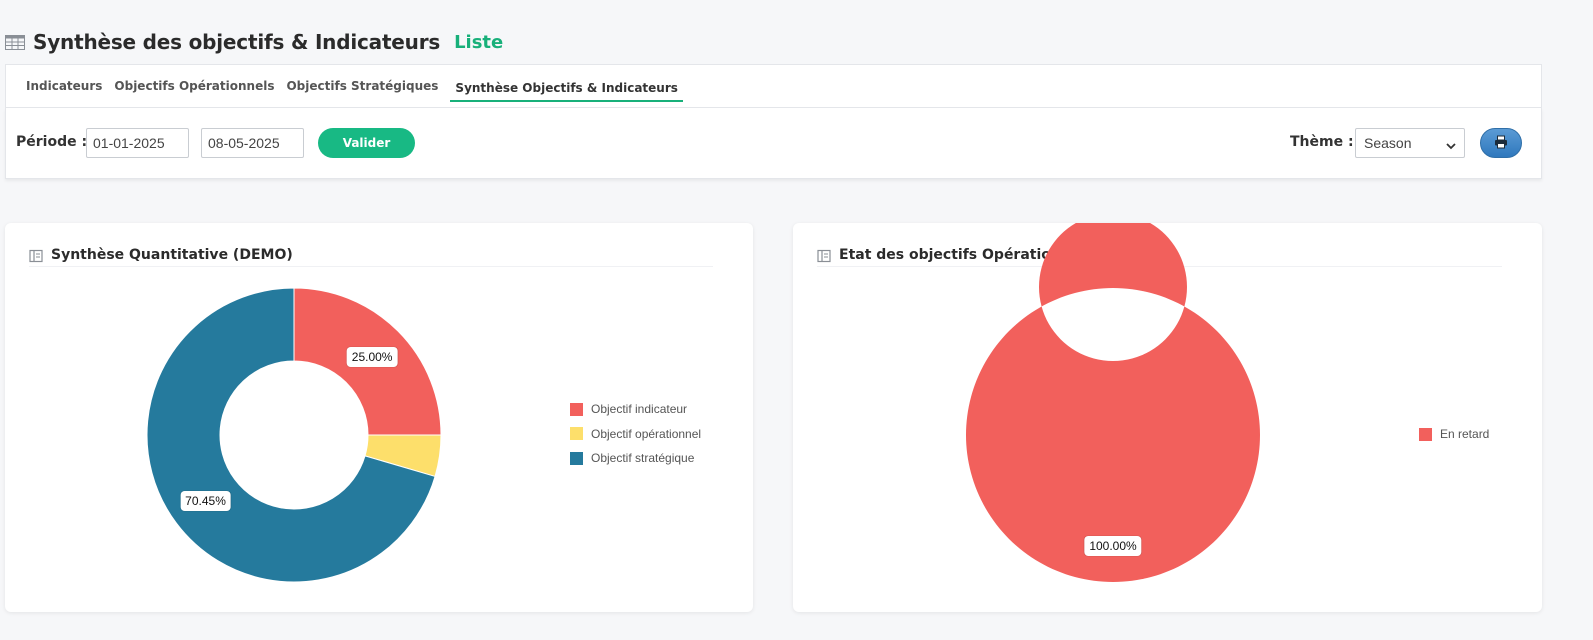 The width and height of the screenshot is (1593, 640). I want to click on tab-objectifs-operationnels: Objectifs Opérationnels, so click(194, 86).